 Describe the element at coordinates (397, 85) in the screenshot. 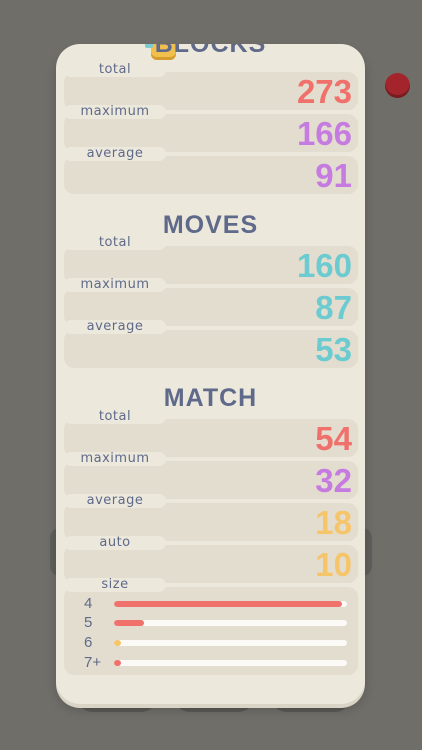

I see `close-dot-button` at that location.